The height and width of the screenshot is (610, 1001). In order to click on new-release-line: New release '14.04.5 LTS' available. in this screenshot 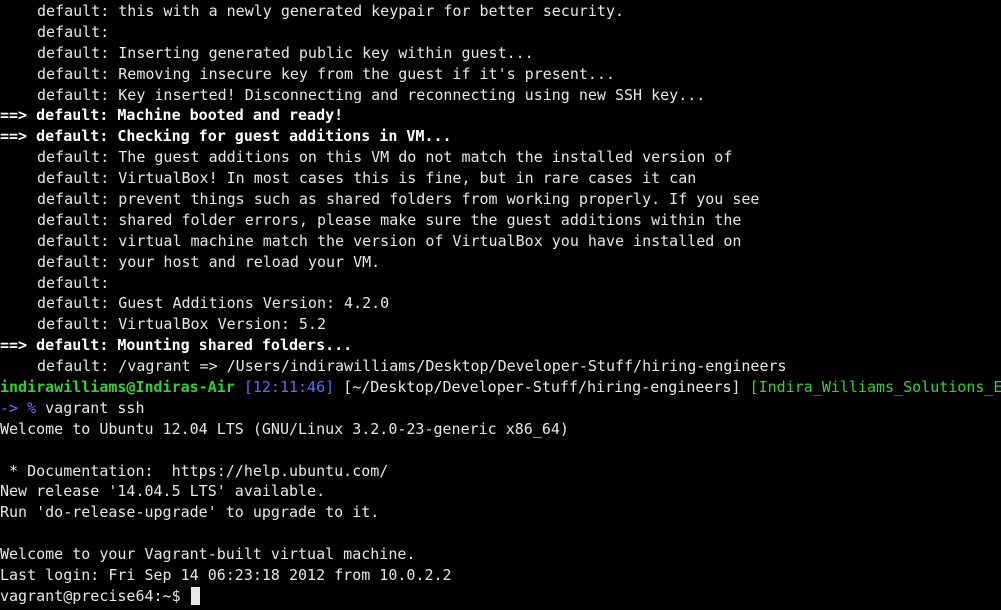, I will do `click(163, 491)`.